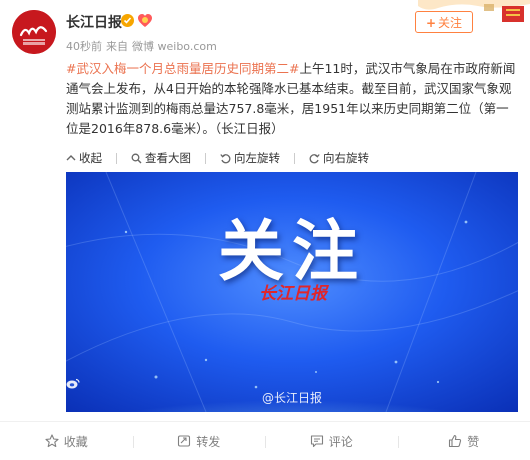  Describe the element at coordinates (127, 20) in the screenshot. I see `verified-icon` at that location.